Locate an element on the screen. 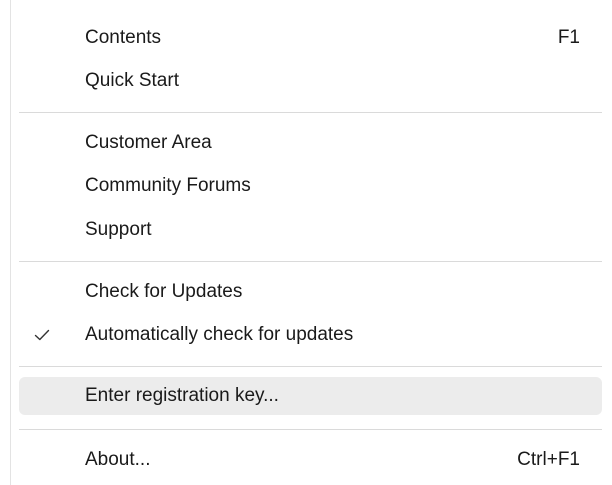 Image resolution: width=612 pixels, height=485 pixels. menu-item-quick-start: Quick Start is located at coordinates (310, 81).